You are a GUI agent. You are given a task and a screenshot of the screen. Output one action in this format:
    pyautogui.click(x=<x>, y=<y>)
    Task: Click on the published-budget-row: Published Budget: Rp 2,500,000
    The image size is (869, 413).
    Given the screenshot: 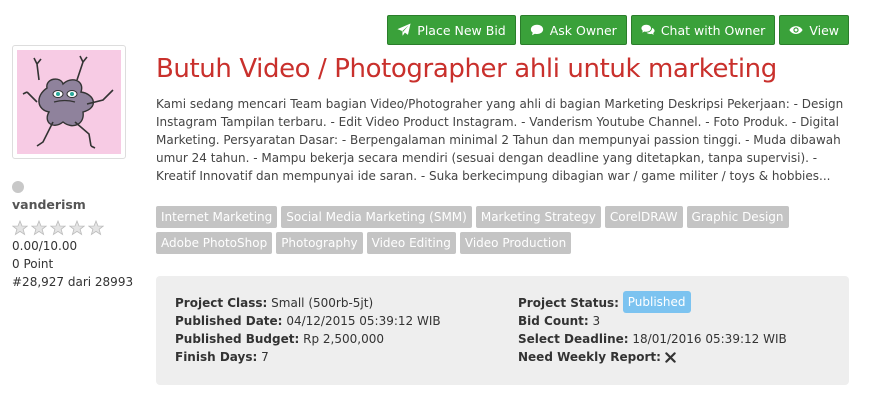 What is the action you would take?
    pyautogui.click(x=308, y=339)
    